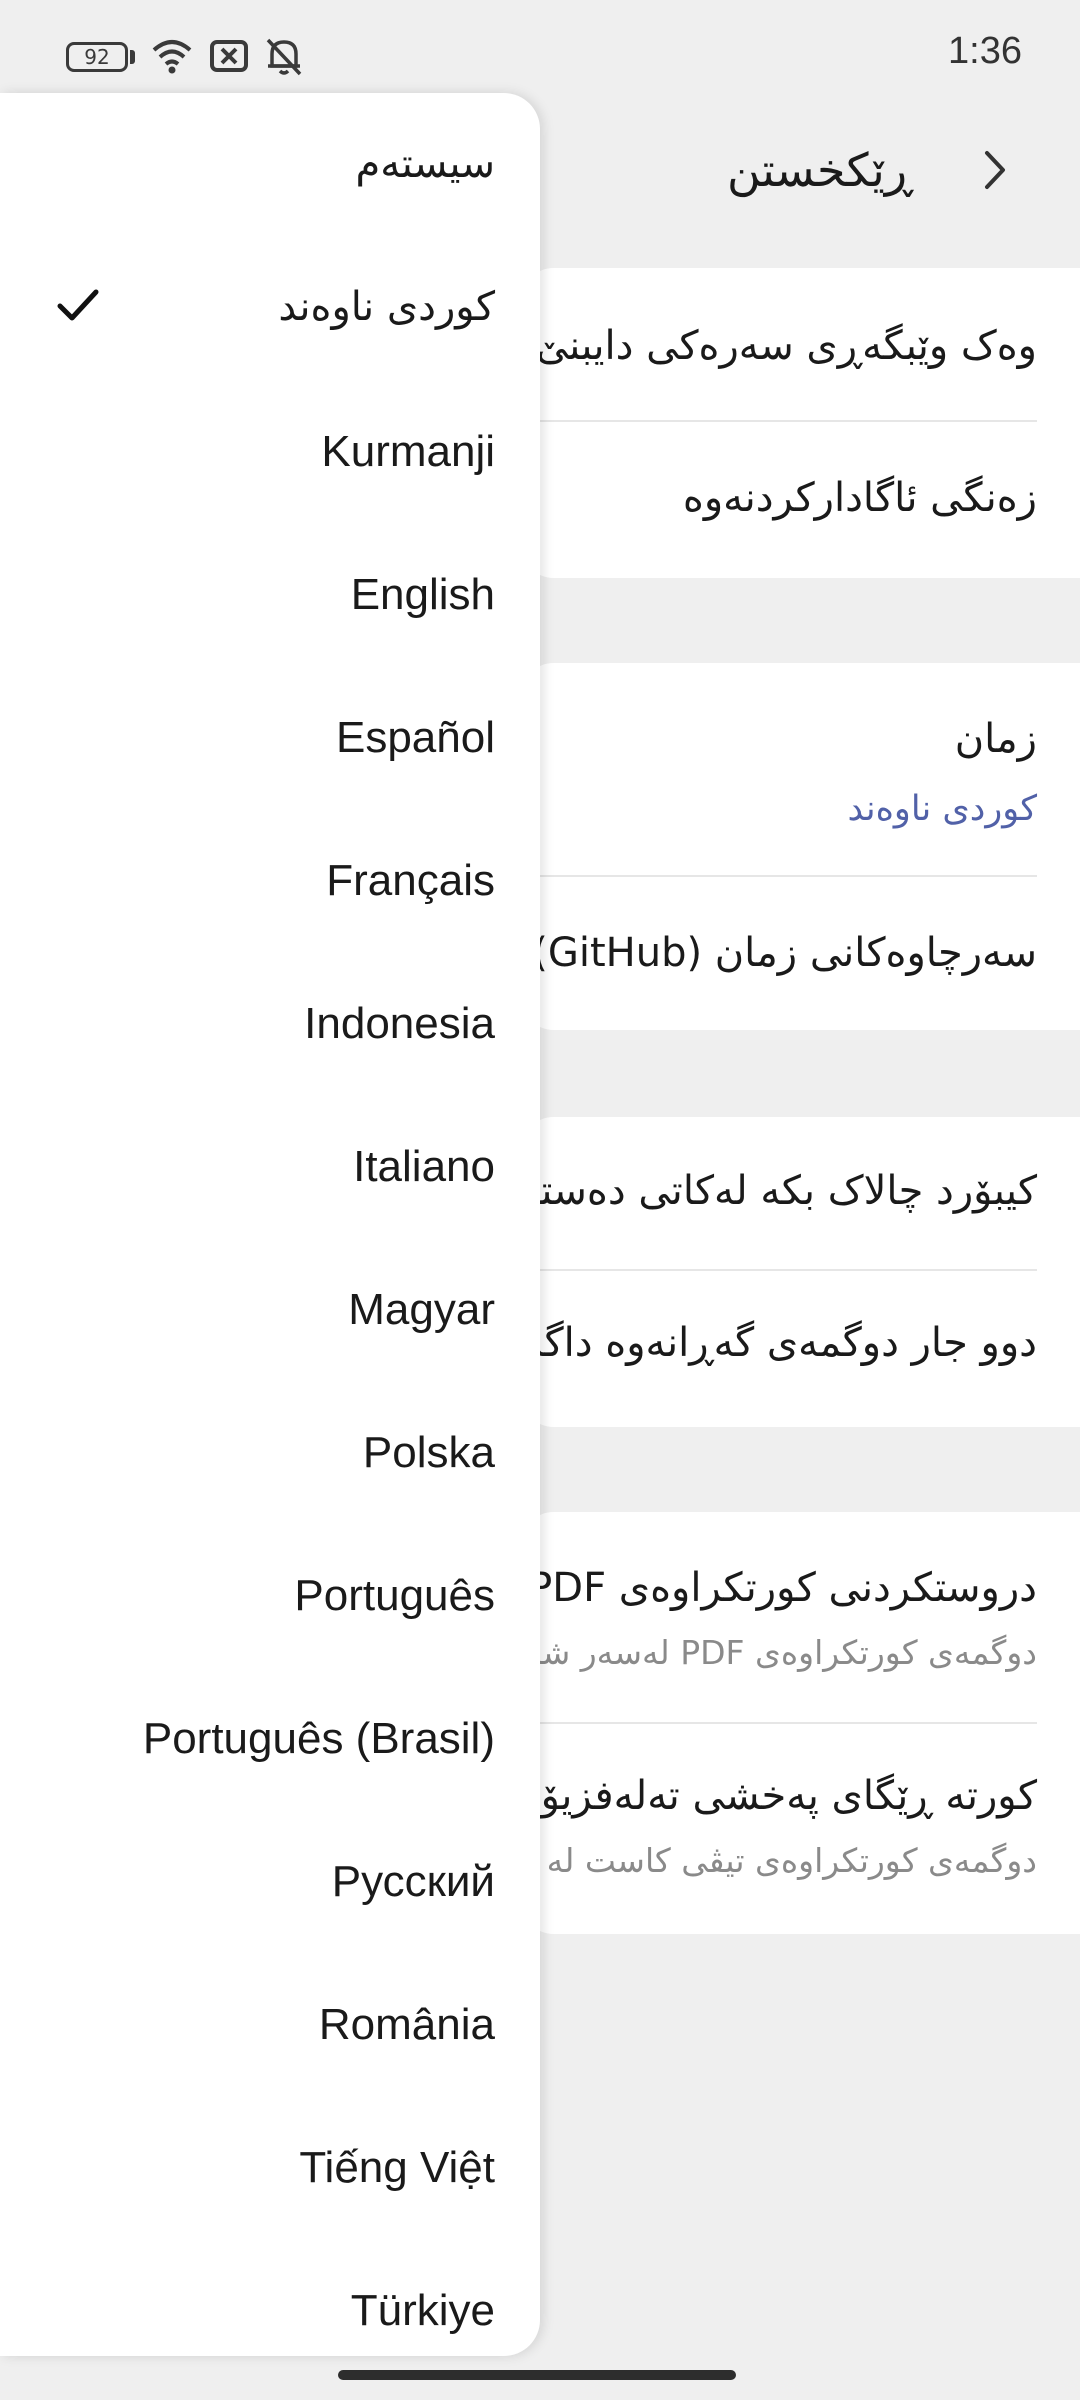 This screenshot has height=2400, width=1080. Describe the element at coordinates (270, 307) in the screenshot. I see `language-option-central-kurdish: کوردی ناوەند` at that location.